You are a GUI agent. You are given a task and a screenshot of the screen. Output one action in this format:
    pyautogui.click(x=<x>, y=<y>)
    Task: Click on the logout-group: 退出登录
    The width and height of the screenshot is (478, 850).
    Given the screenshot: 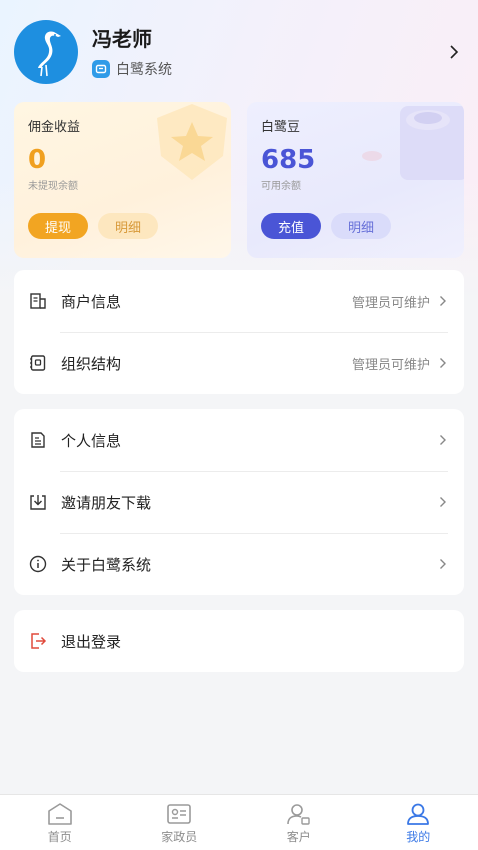 What is the action you would take?
    pyautogui.click(x=239, y=641)
    